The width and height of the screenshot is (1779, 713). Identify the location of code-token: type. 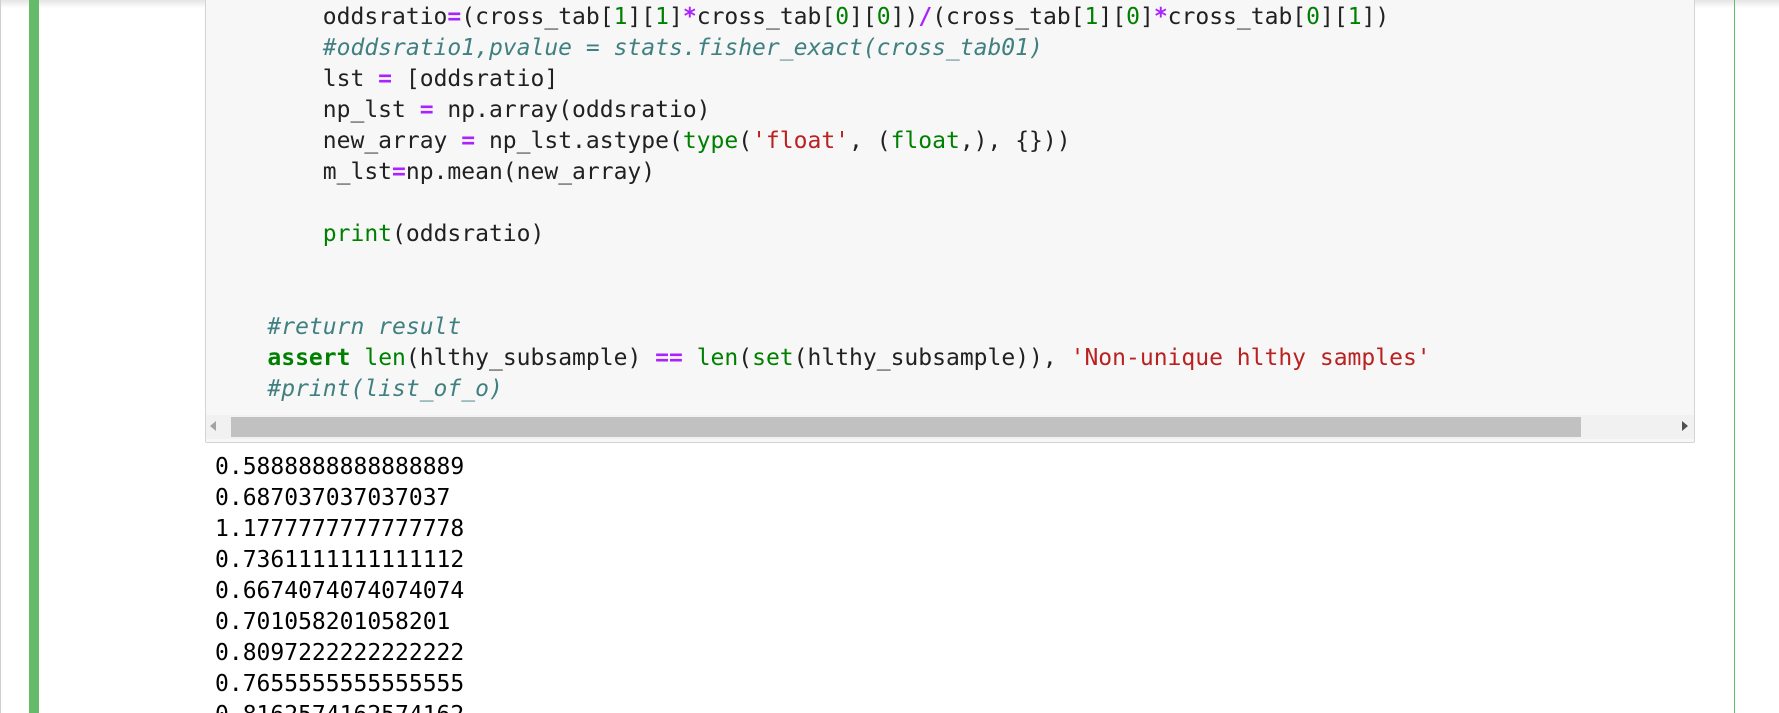
(710, 141).